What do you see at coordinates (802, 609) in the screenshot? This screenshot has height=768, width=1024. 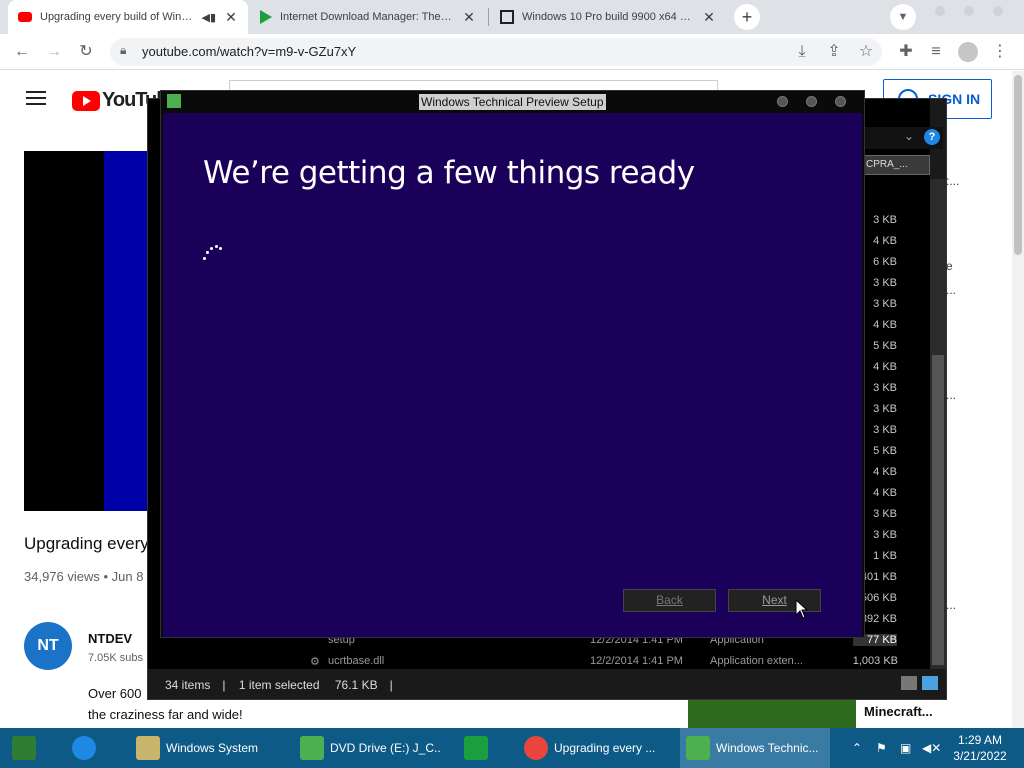 I see `mouse-cursor-icon` at bounding box center [802, 609].